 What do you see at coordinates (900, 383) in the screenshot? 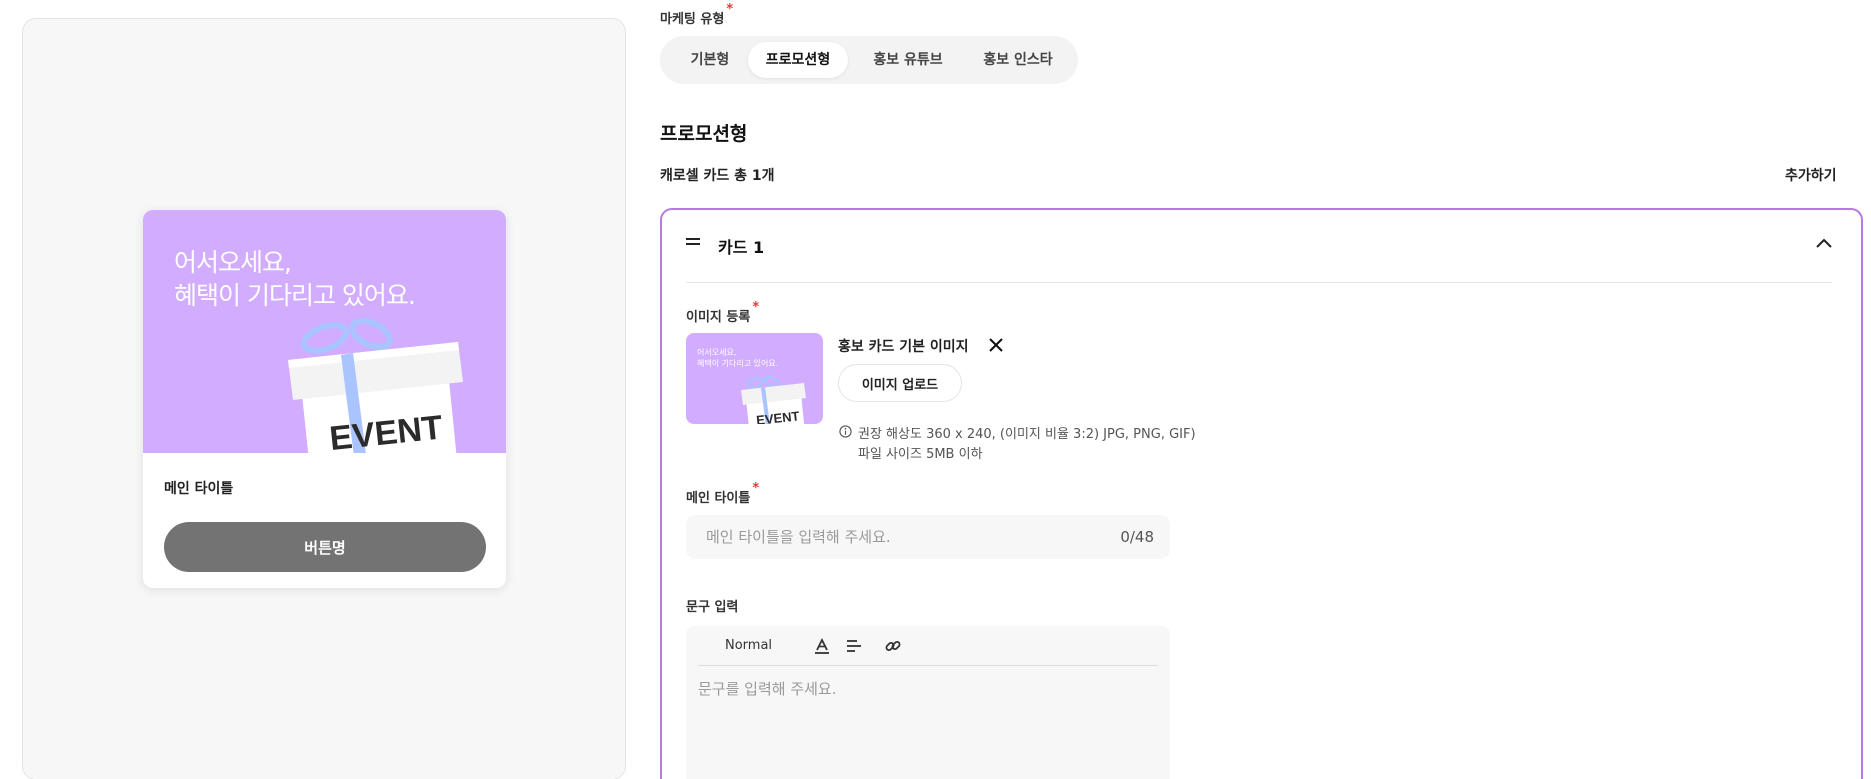
I see `image-upload-button: 이미지 업로드` at bounding box center [900, 383].